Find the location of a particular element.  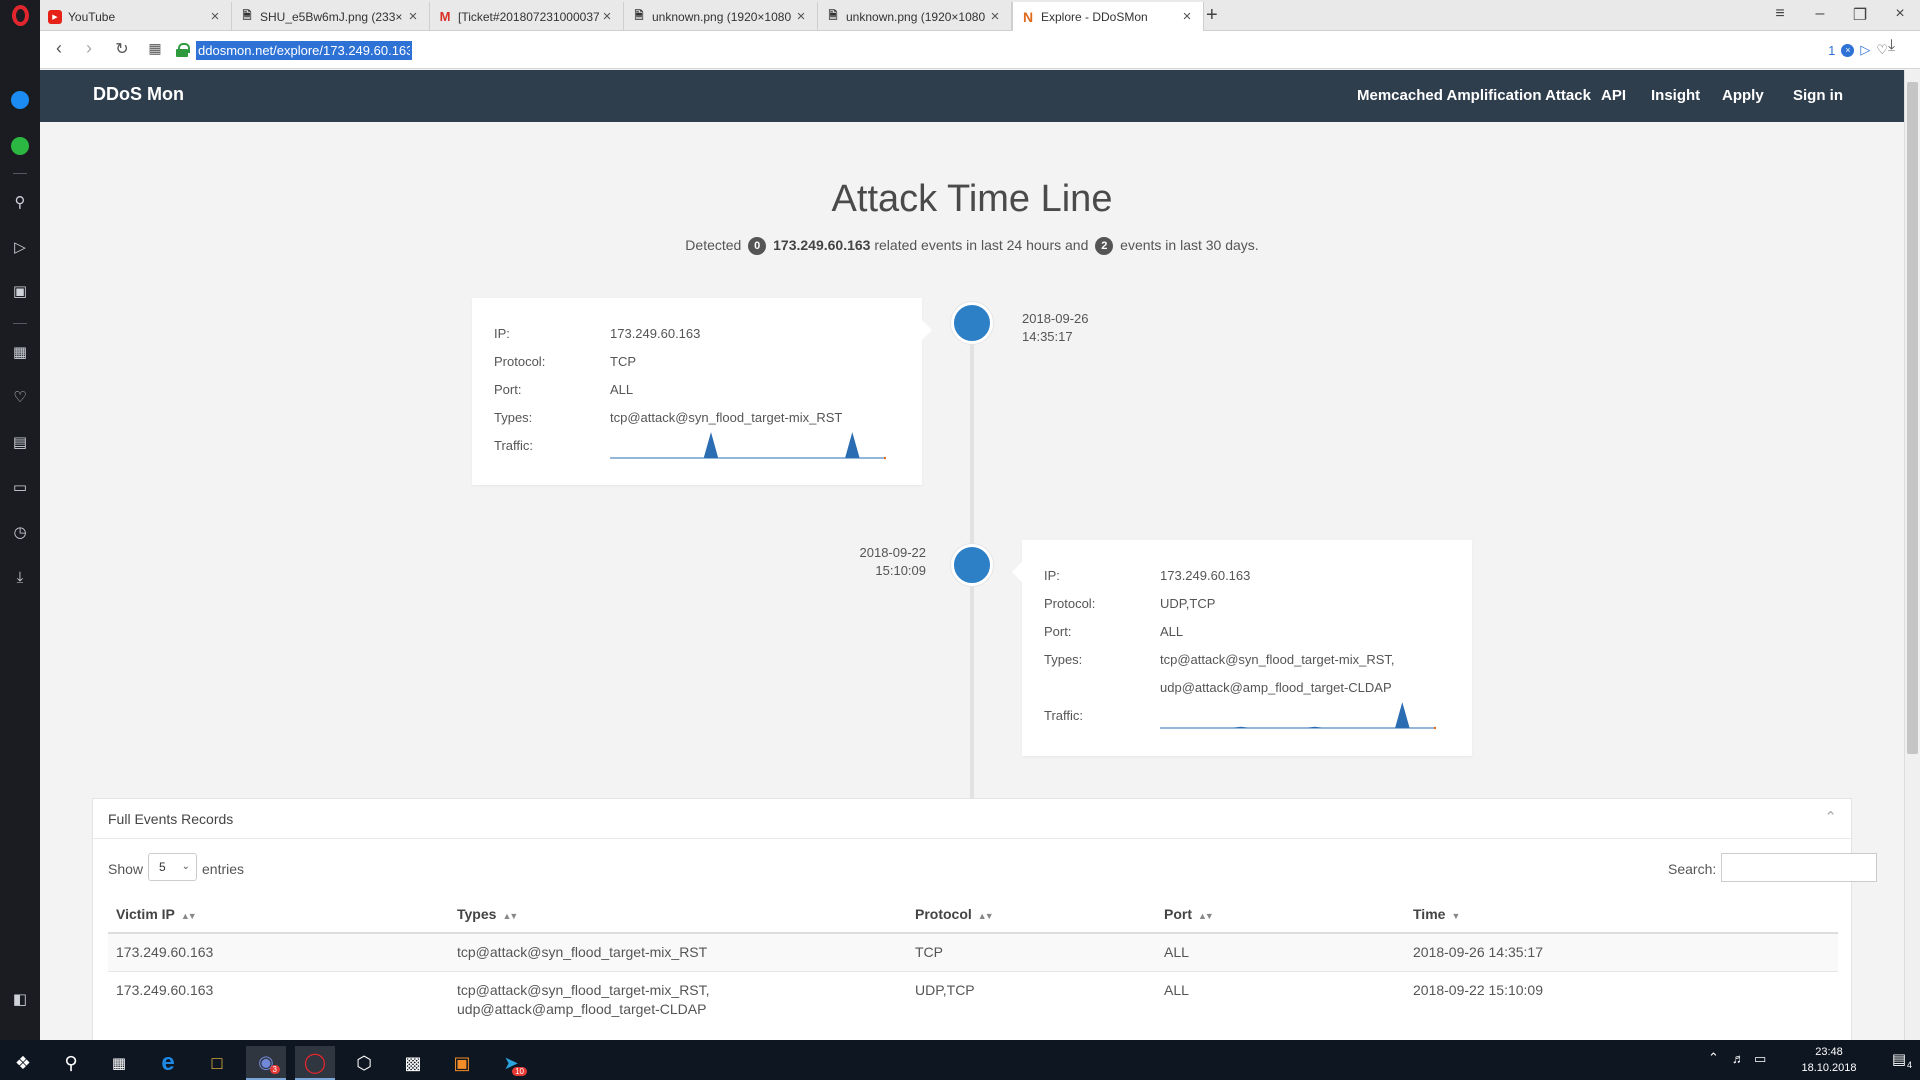

volume-icon: ♬ is located at coordinates (1738, 1058).